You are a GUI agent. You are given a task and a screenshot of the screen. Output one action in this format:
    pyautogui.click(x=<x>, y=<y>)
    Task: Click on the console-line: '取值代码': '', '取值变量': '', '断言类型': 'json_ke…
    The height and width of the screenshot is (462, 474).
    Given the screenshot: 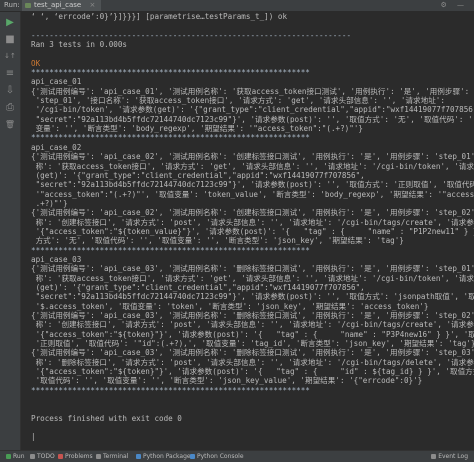 What is the action you would take?
    pyautogui.click(x=227, y=381)
    